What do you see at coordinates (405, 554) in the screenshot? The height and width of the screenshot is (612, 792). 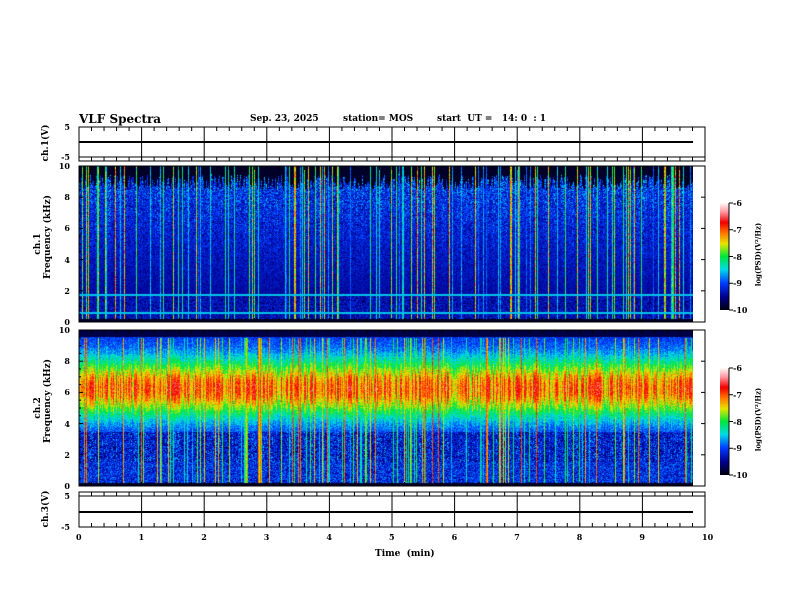 I see `x-axis-label: Time (min)` at bounding box center [405, 554].